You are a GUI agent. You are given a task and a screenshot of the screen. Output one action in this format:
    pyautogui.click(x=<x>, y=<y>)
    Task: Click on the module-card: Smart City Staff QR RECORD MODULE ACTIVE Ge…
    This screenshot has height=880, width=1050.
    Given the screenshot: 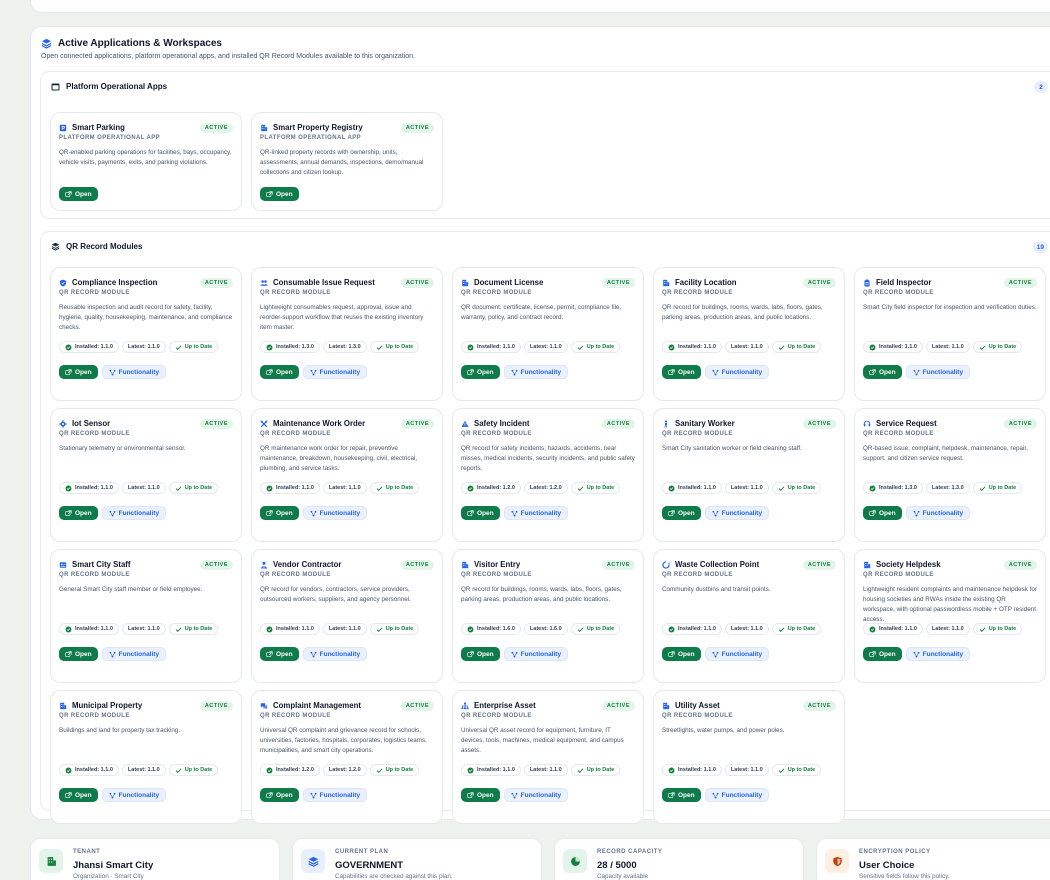 What is the action you would take?
    pyautogui.click(x=146, y=616)
    